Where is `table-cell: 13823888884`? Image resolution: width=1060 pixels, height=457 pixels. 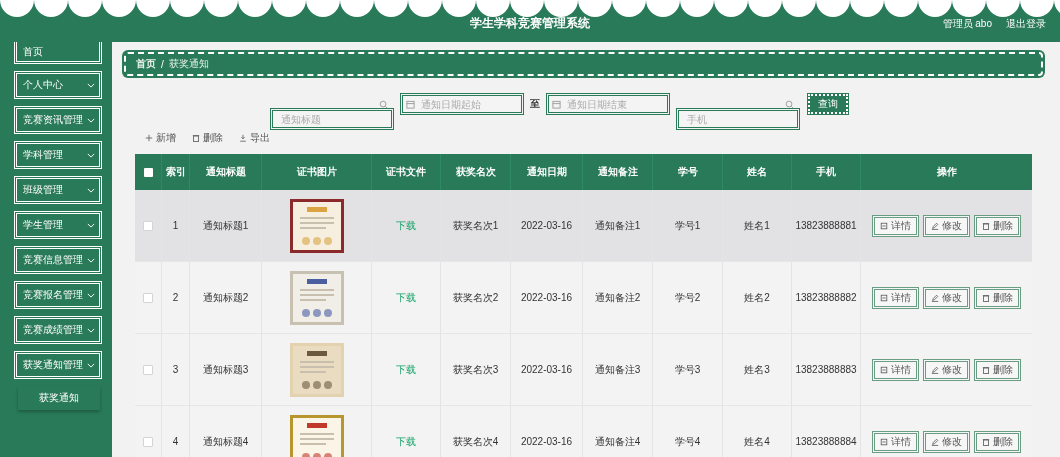 table-cell: 13823888884 is located at coordinates (826, 431).